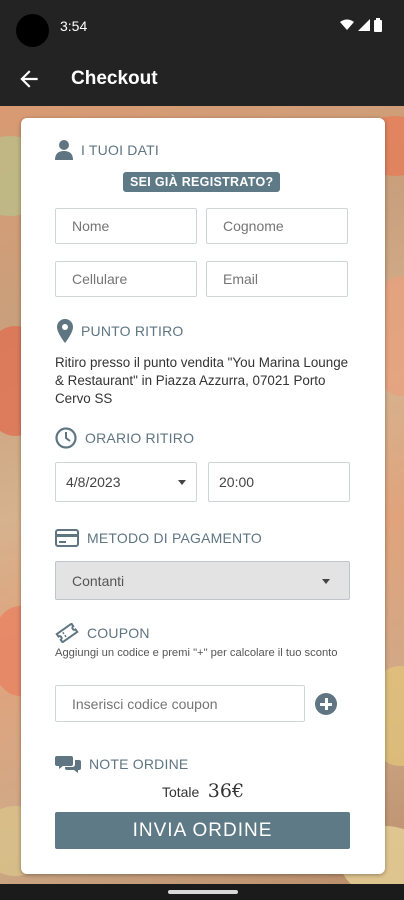 The height and width of the screenshot is (900, 404). I want to click on system-icons, so click(361, 25).